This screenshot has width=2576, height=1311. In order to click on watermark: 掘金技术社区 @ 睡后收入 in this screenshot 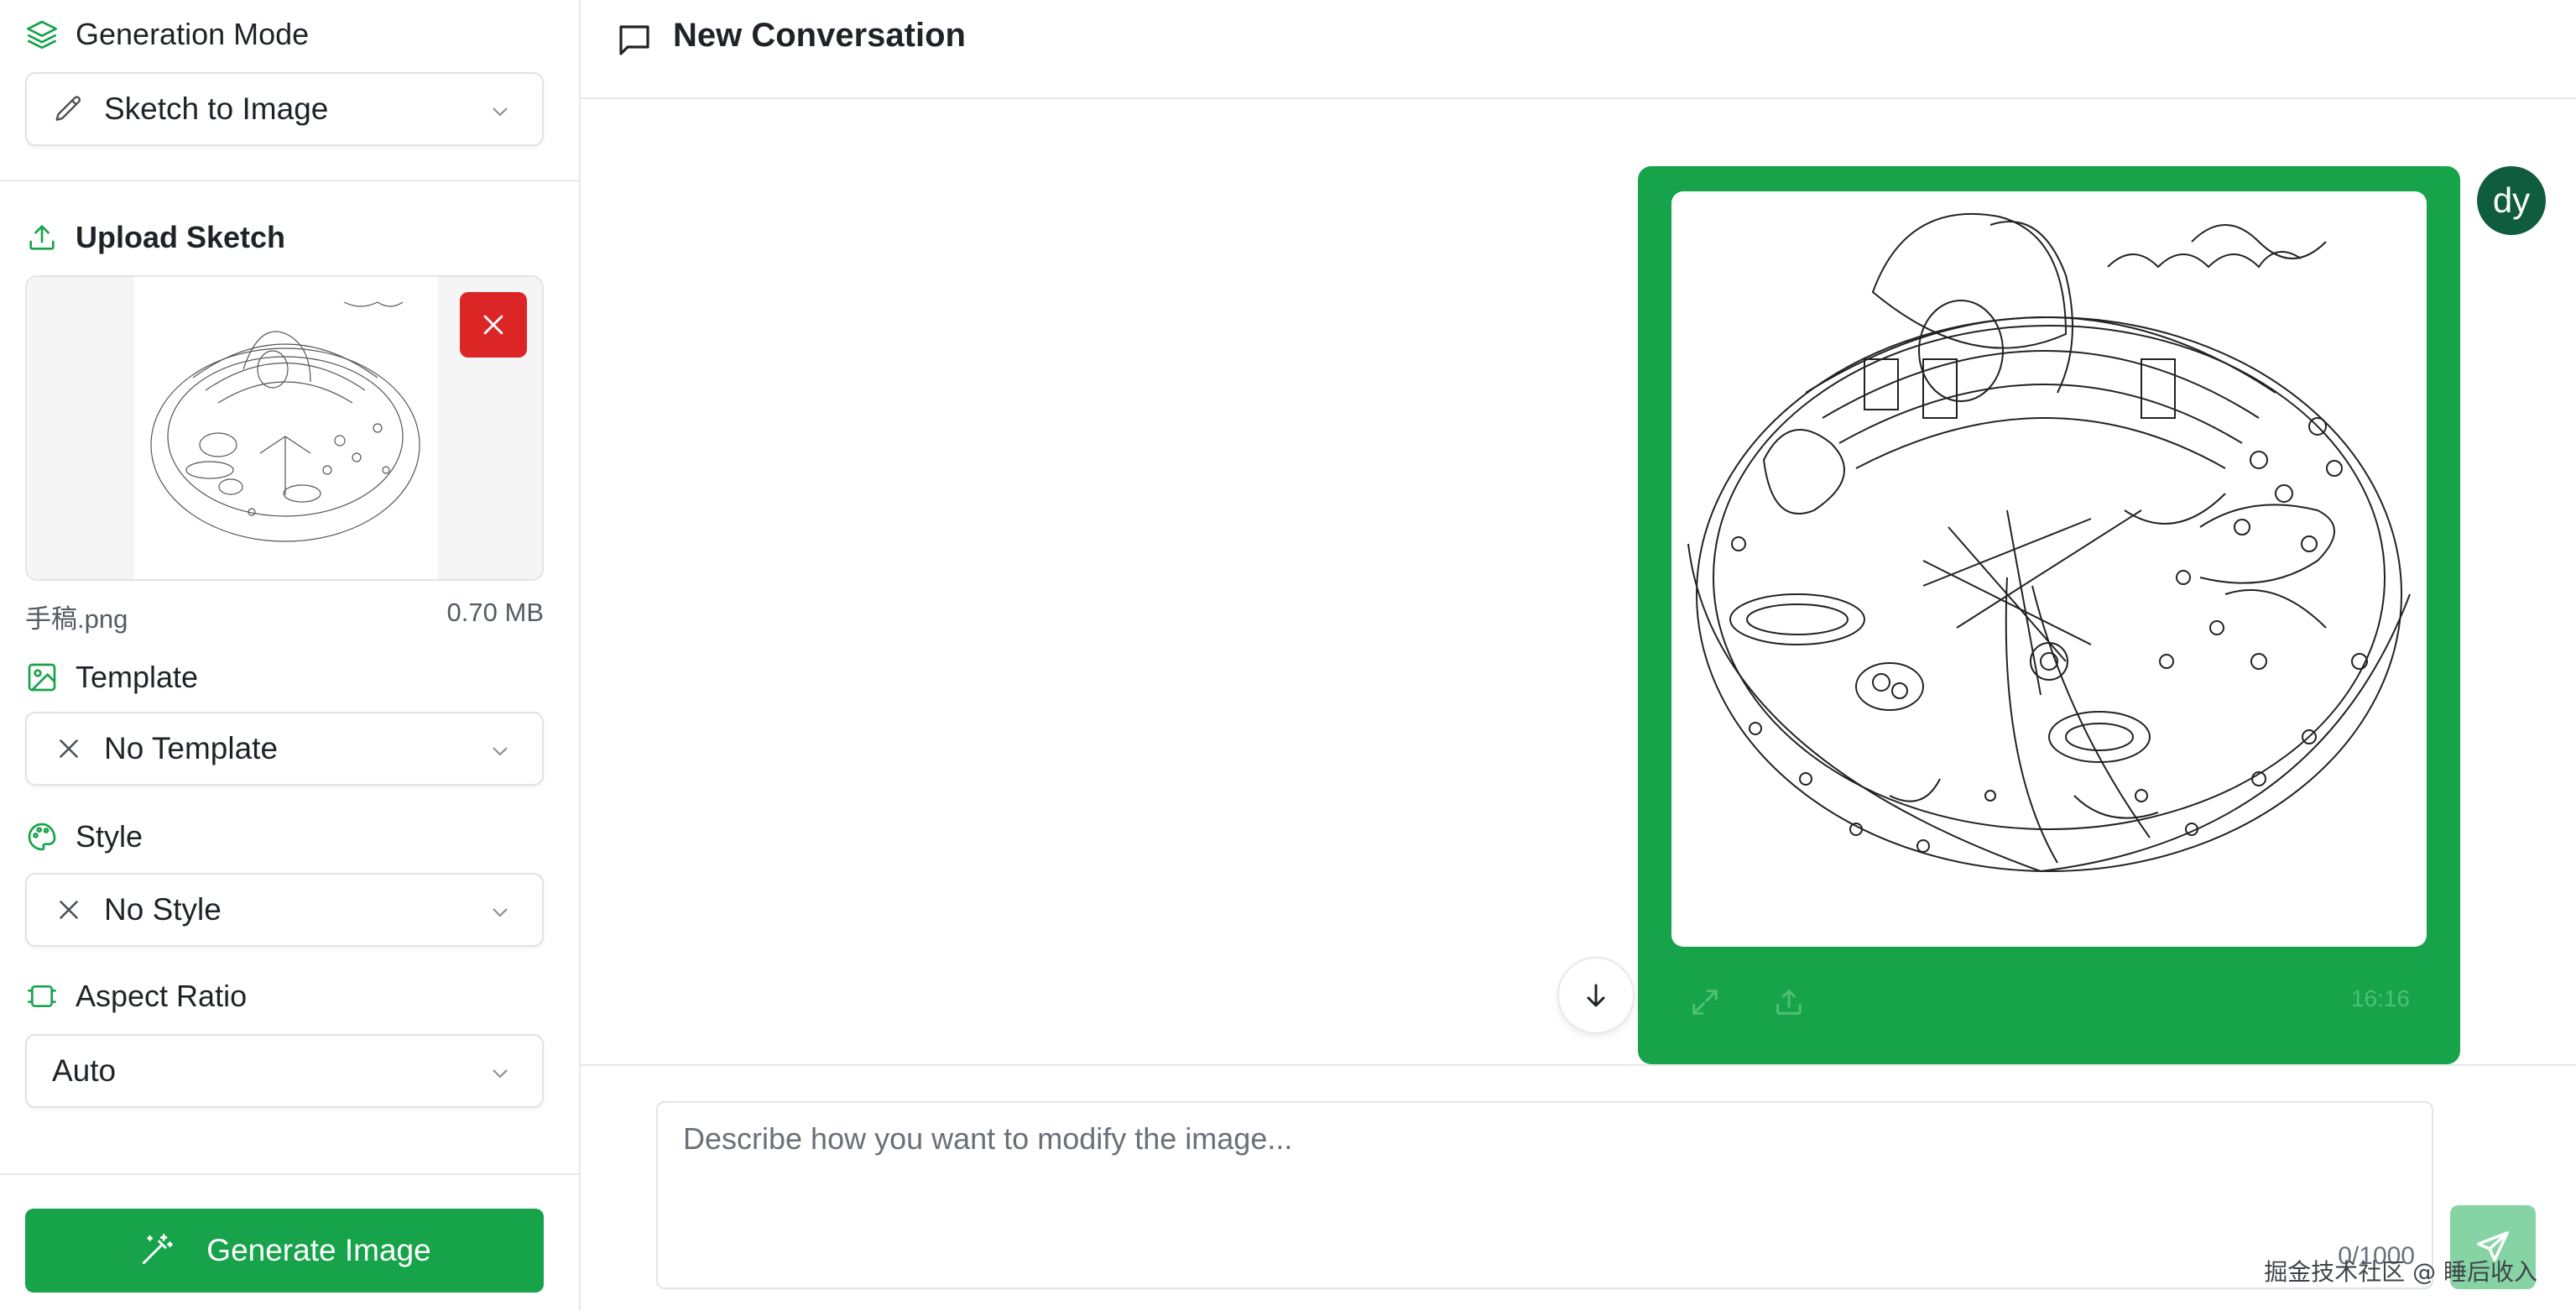, I will do `click(2400, 1272)`.